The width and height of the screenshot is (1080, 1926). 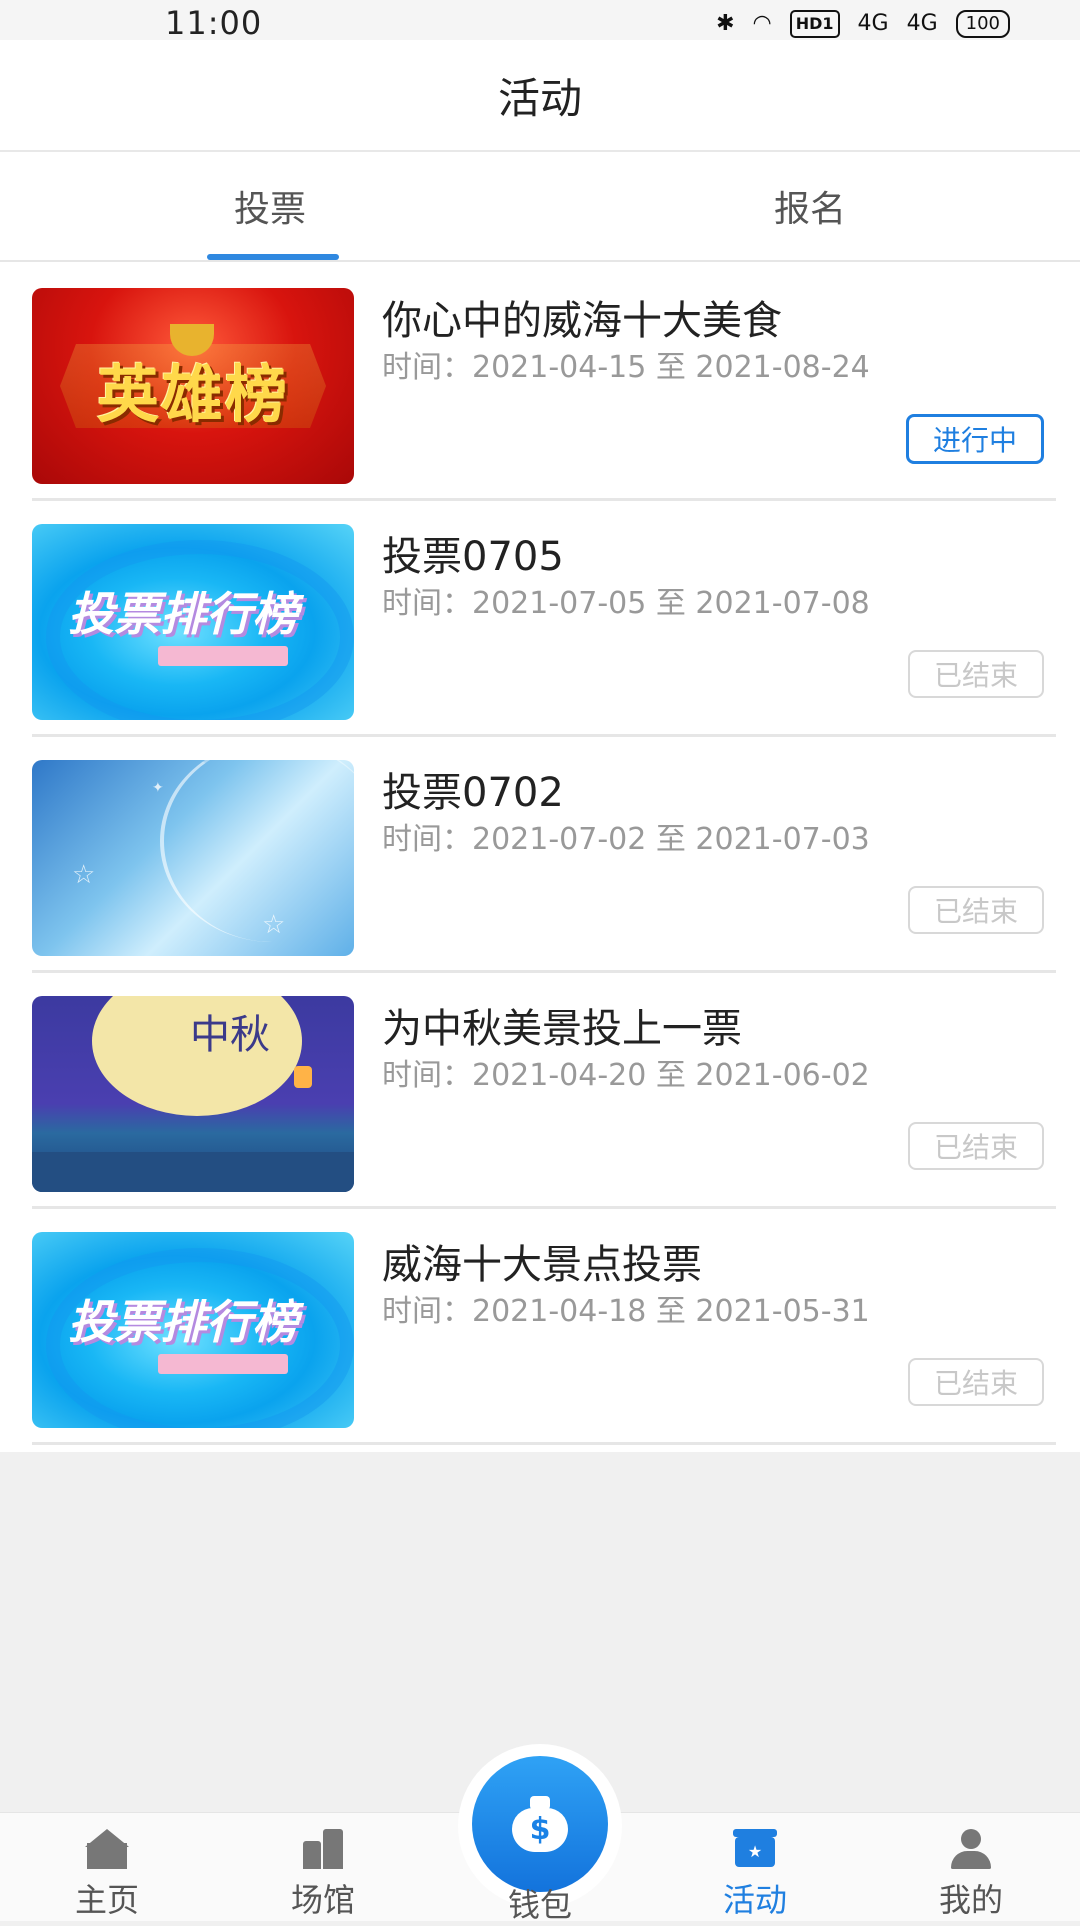 What do you see at coordinates (542, 1265) in the screenshot?
I see `activity-title: 威海十大景点投票` at bounding box center [542, 1265].